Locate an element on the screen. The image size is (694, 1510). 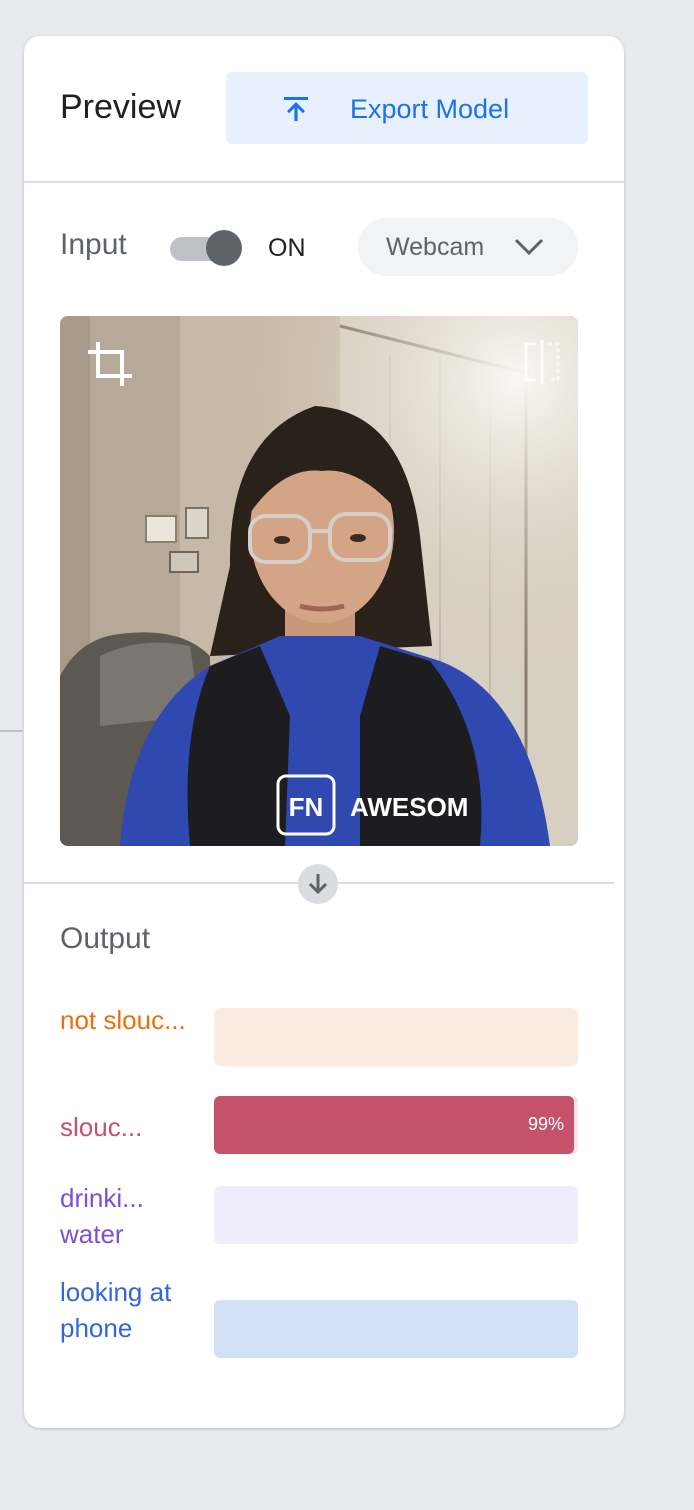
flow-arrow is located at coordinates (318, 884).